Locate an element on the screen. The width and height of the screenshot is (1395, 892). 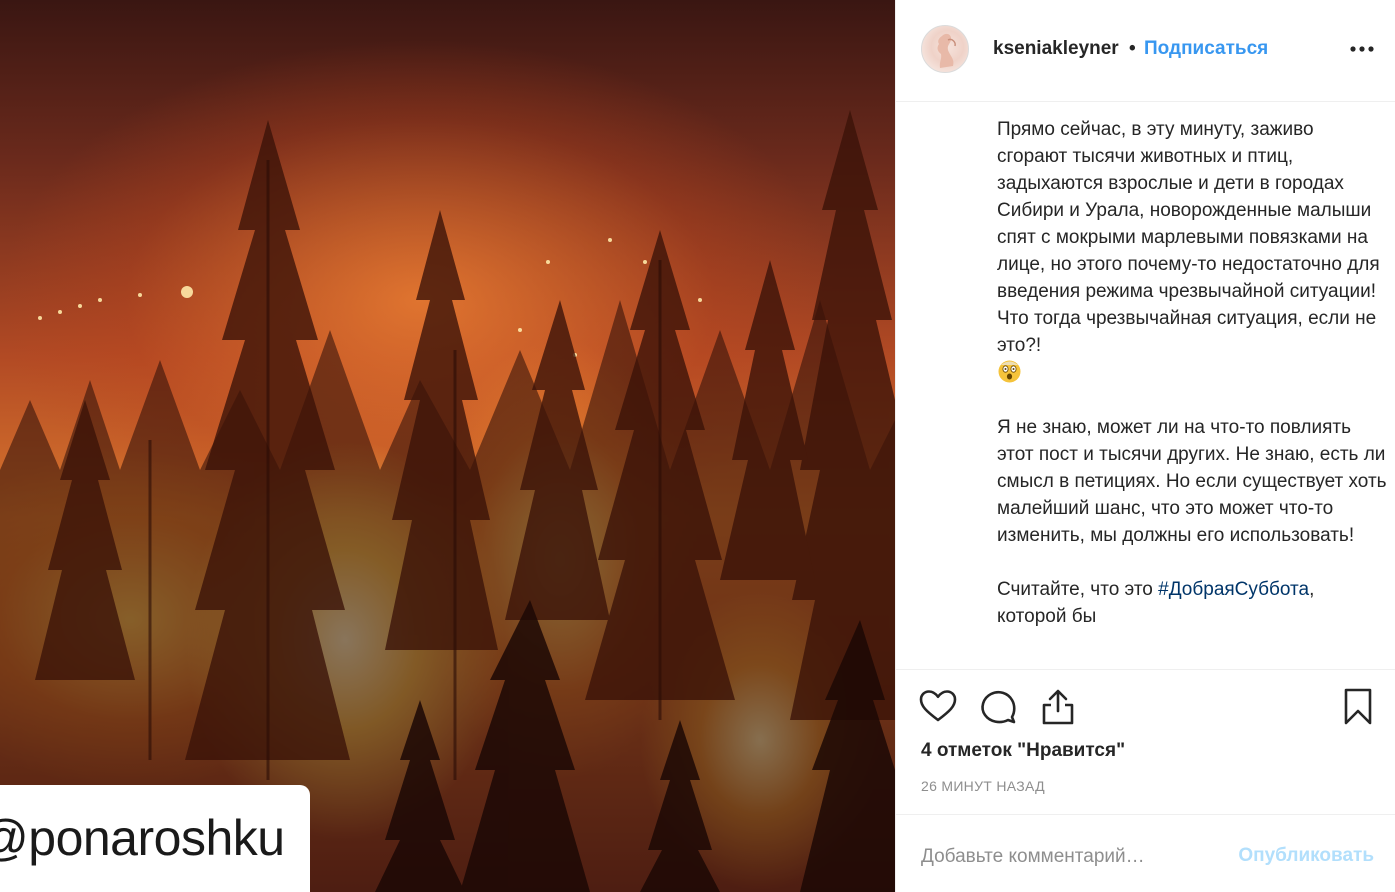
heart-icon is located at coordinates (938, 707).